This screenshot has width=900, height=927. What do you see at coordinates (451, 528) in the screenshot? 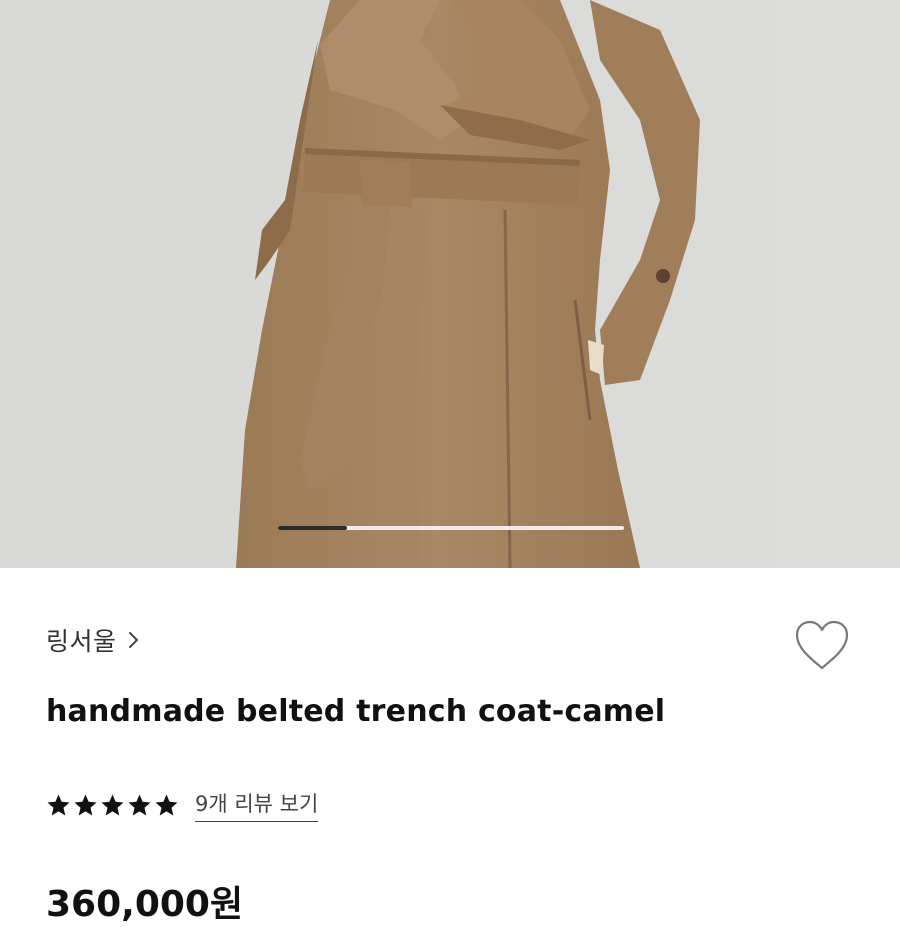
I see `carousel-progress-bar` at bounding box center [451, 528].